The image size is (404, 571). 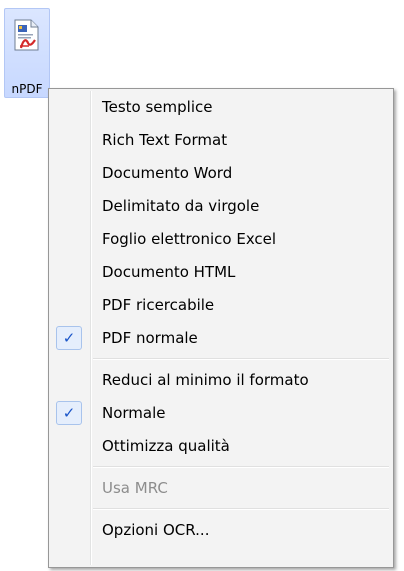 What do you see at coordinates (205, 380) in the screenshot?
I see `menu-item-label: Reduci al minimo il formato` at bounding box center [205, 380].